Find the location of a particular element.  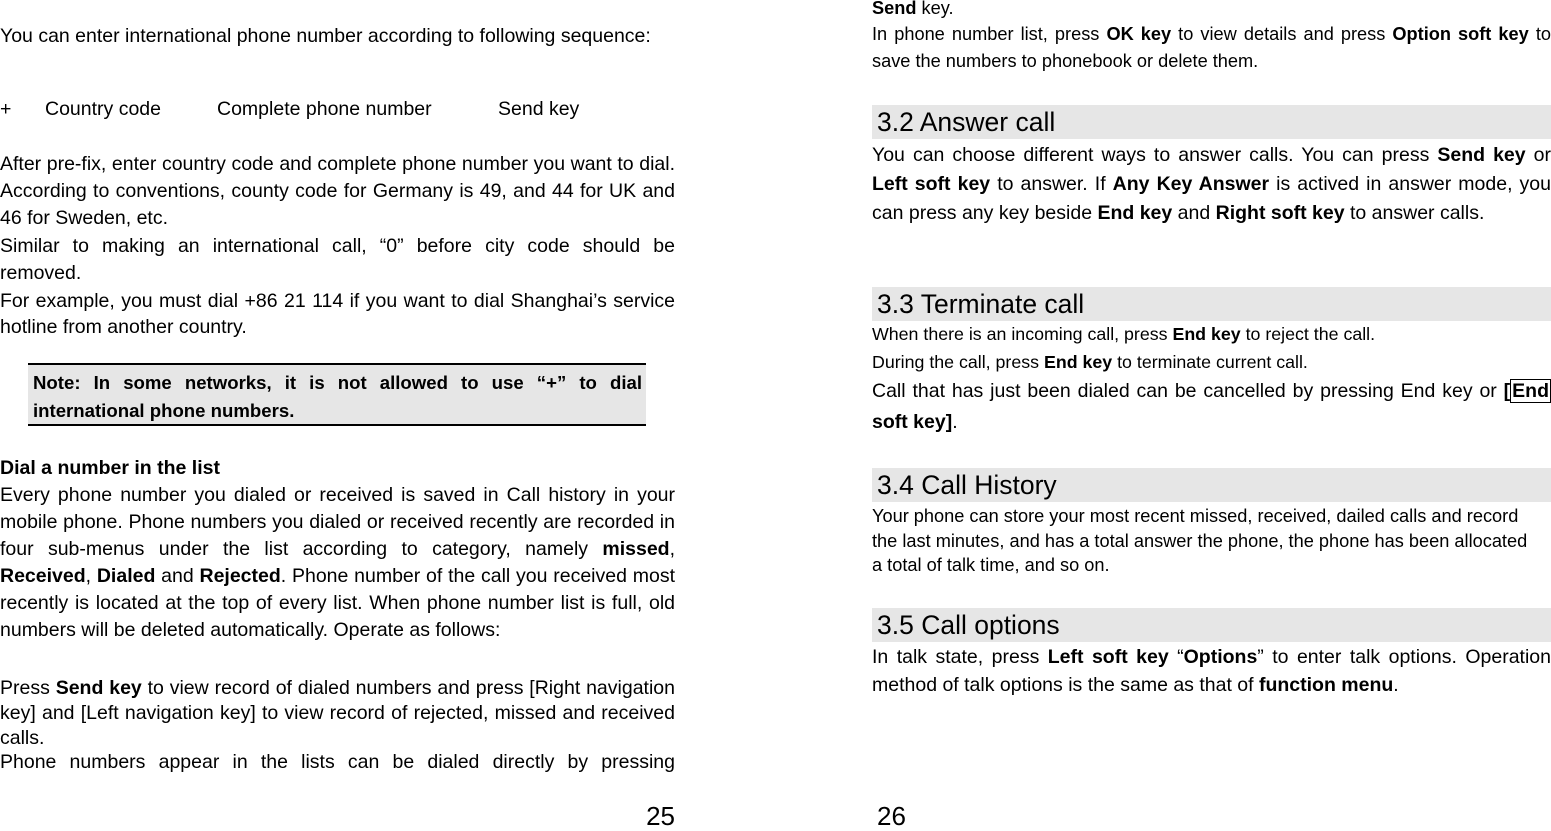

section-heading-bar: 3.2 Answer call is located at coordinates (1211, 122).